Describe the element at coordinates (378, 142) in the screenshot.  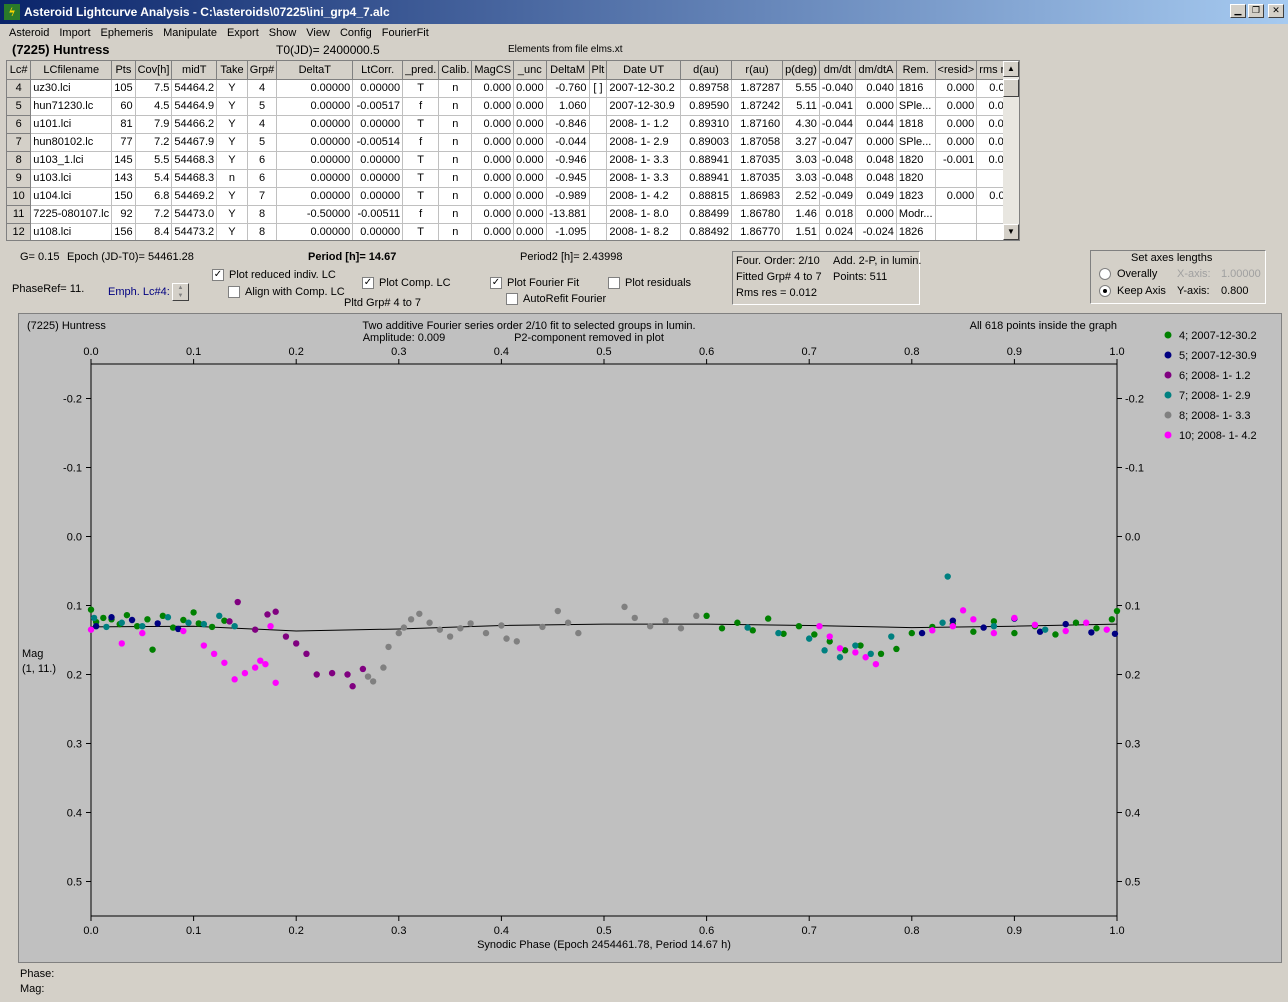
I see `table-cell: -0.00514` at that location.